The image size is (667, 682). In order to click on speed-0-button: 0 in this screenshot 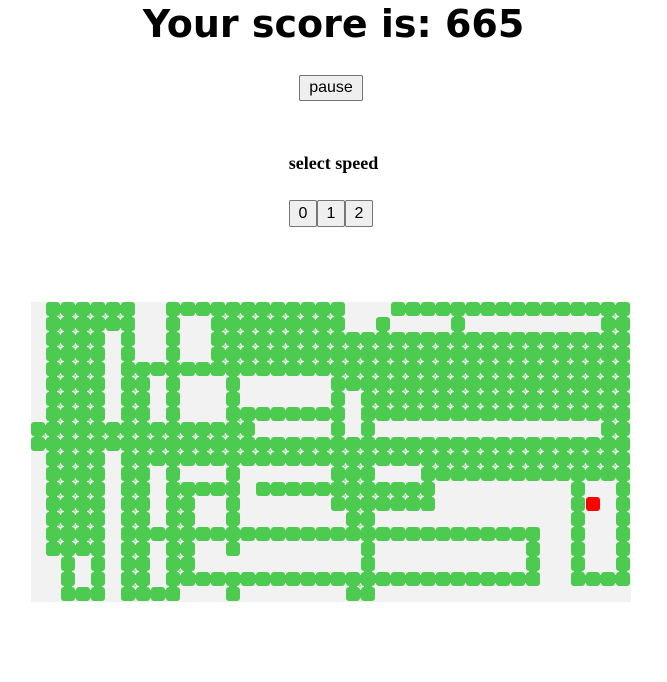, I will do `click(303, 213)`.